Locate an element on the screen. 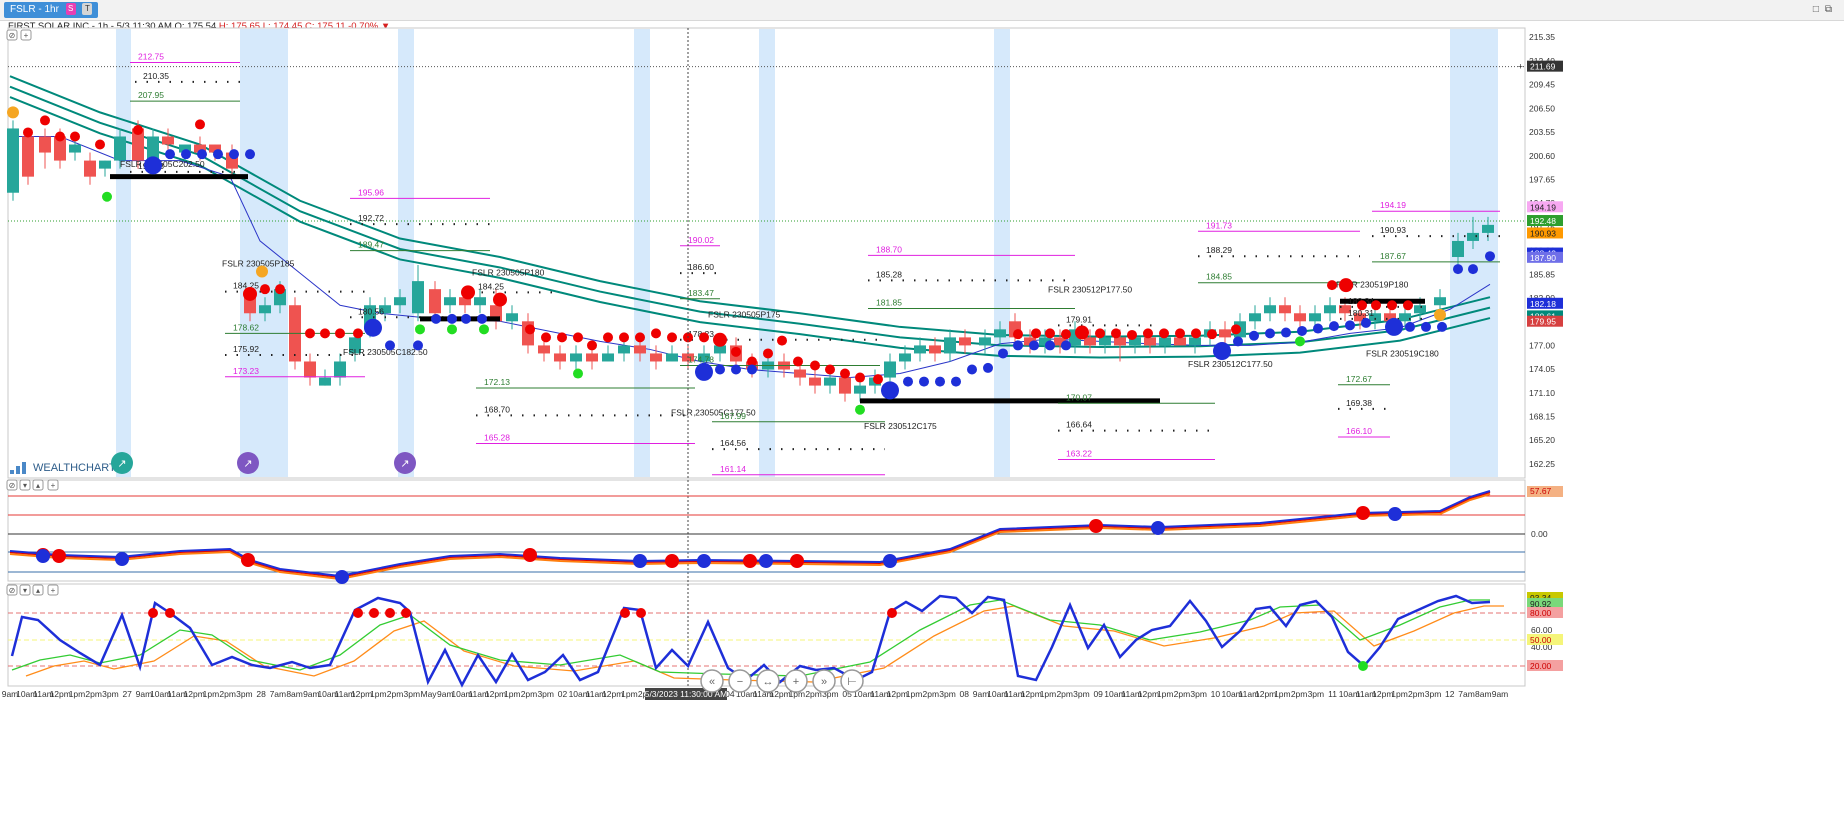 Image resolution: width=1844 pixels, height=827 pixels. time-axis-label: 11 is located at coordinates (1332, 694).